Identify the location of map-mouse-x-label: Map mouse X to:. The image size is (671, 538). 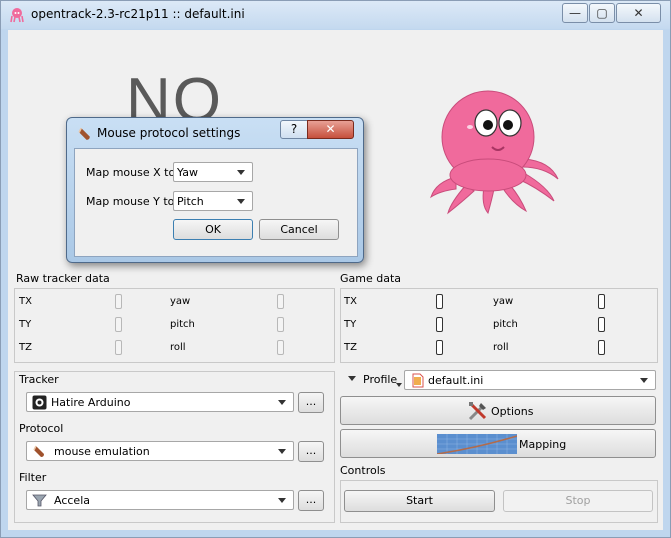
(132, 172).